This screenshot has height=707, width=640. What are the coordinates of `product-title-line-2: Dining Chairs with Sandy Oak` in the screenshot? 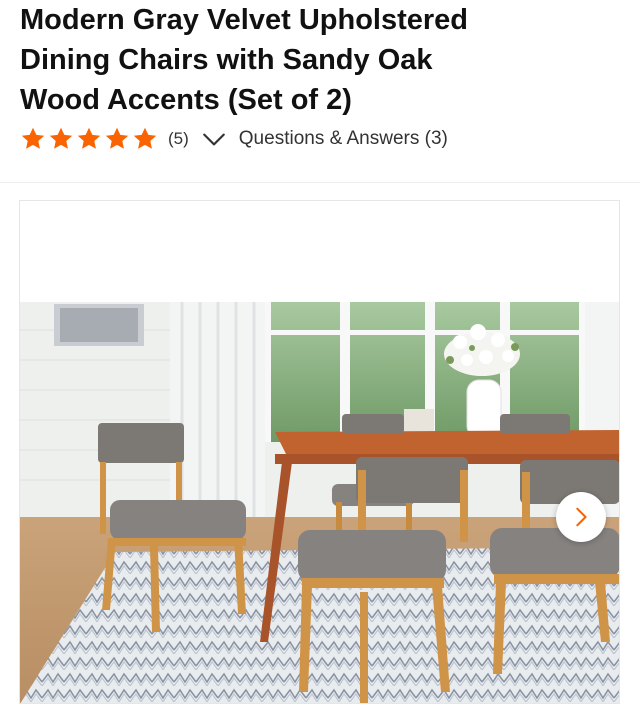 It's located at (226, 60).